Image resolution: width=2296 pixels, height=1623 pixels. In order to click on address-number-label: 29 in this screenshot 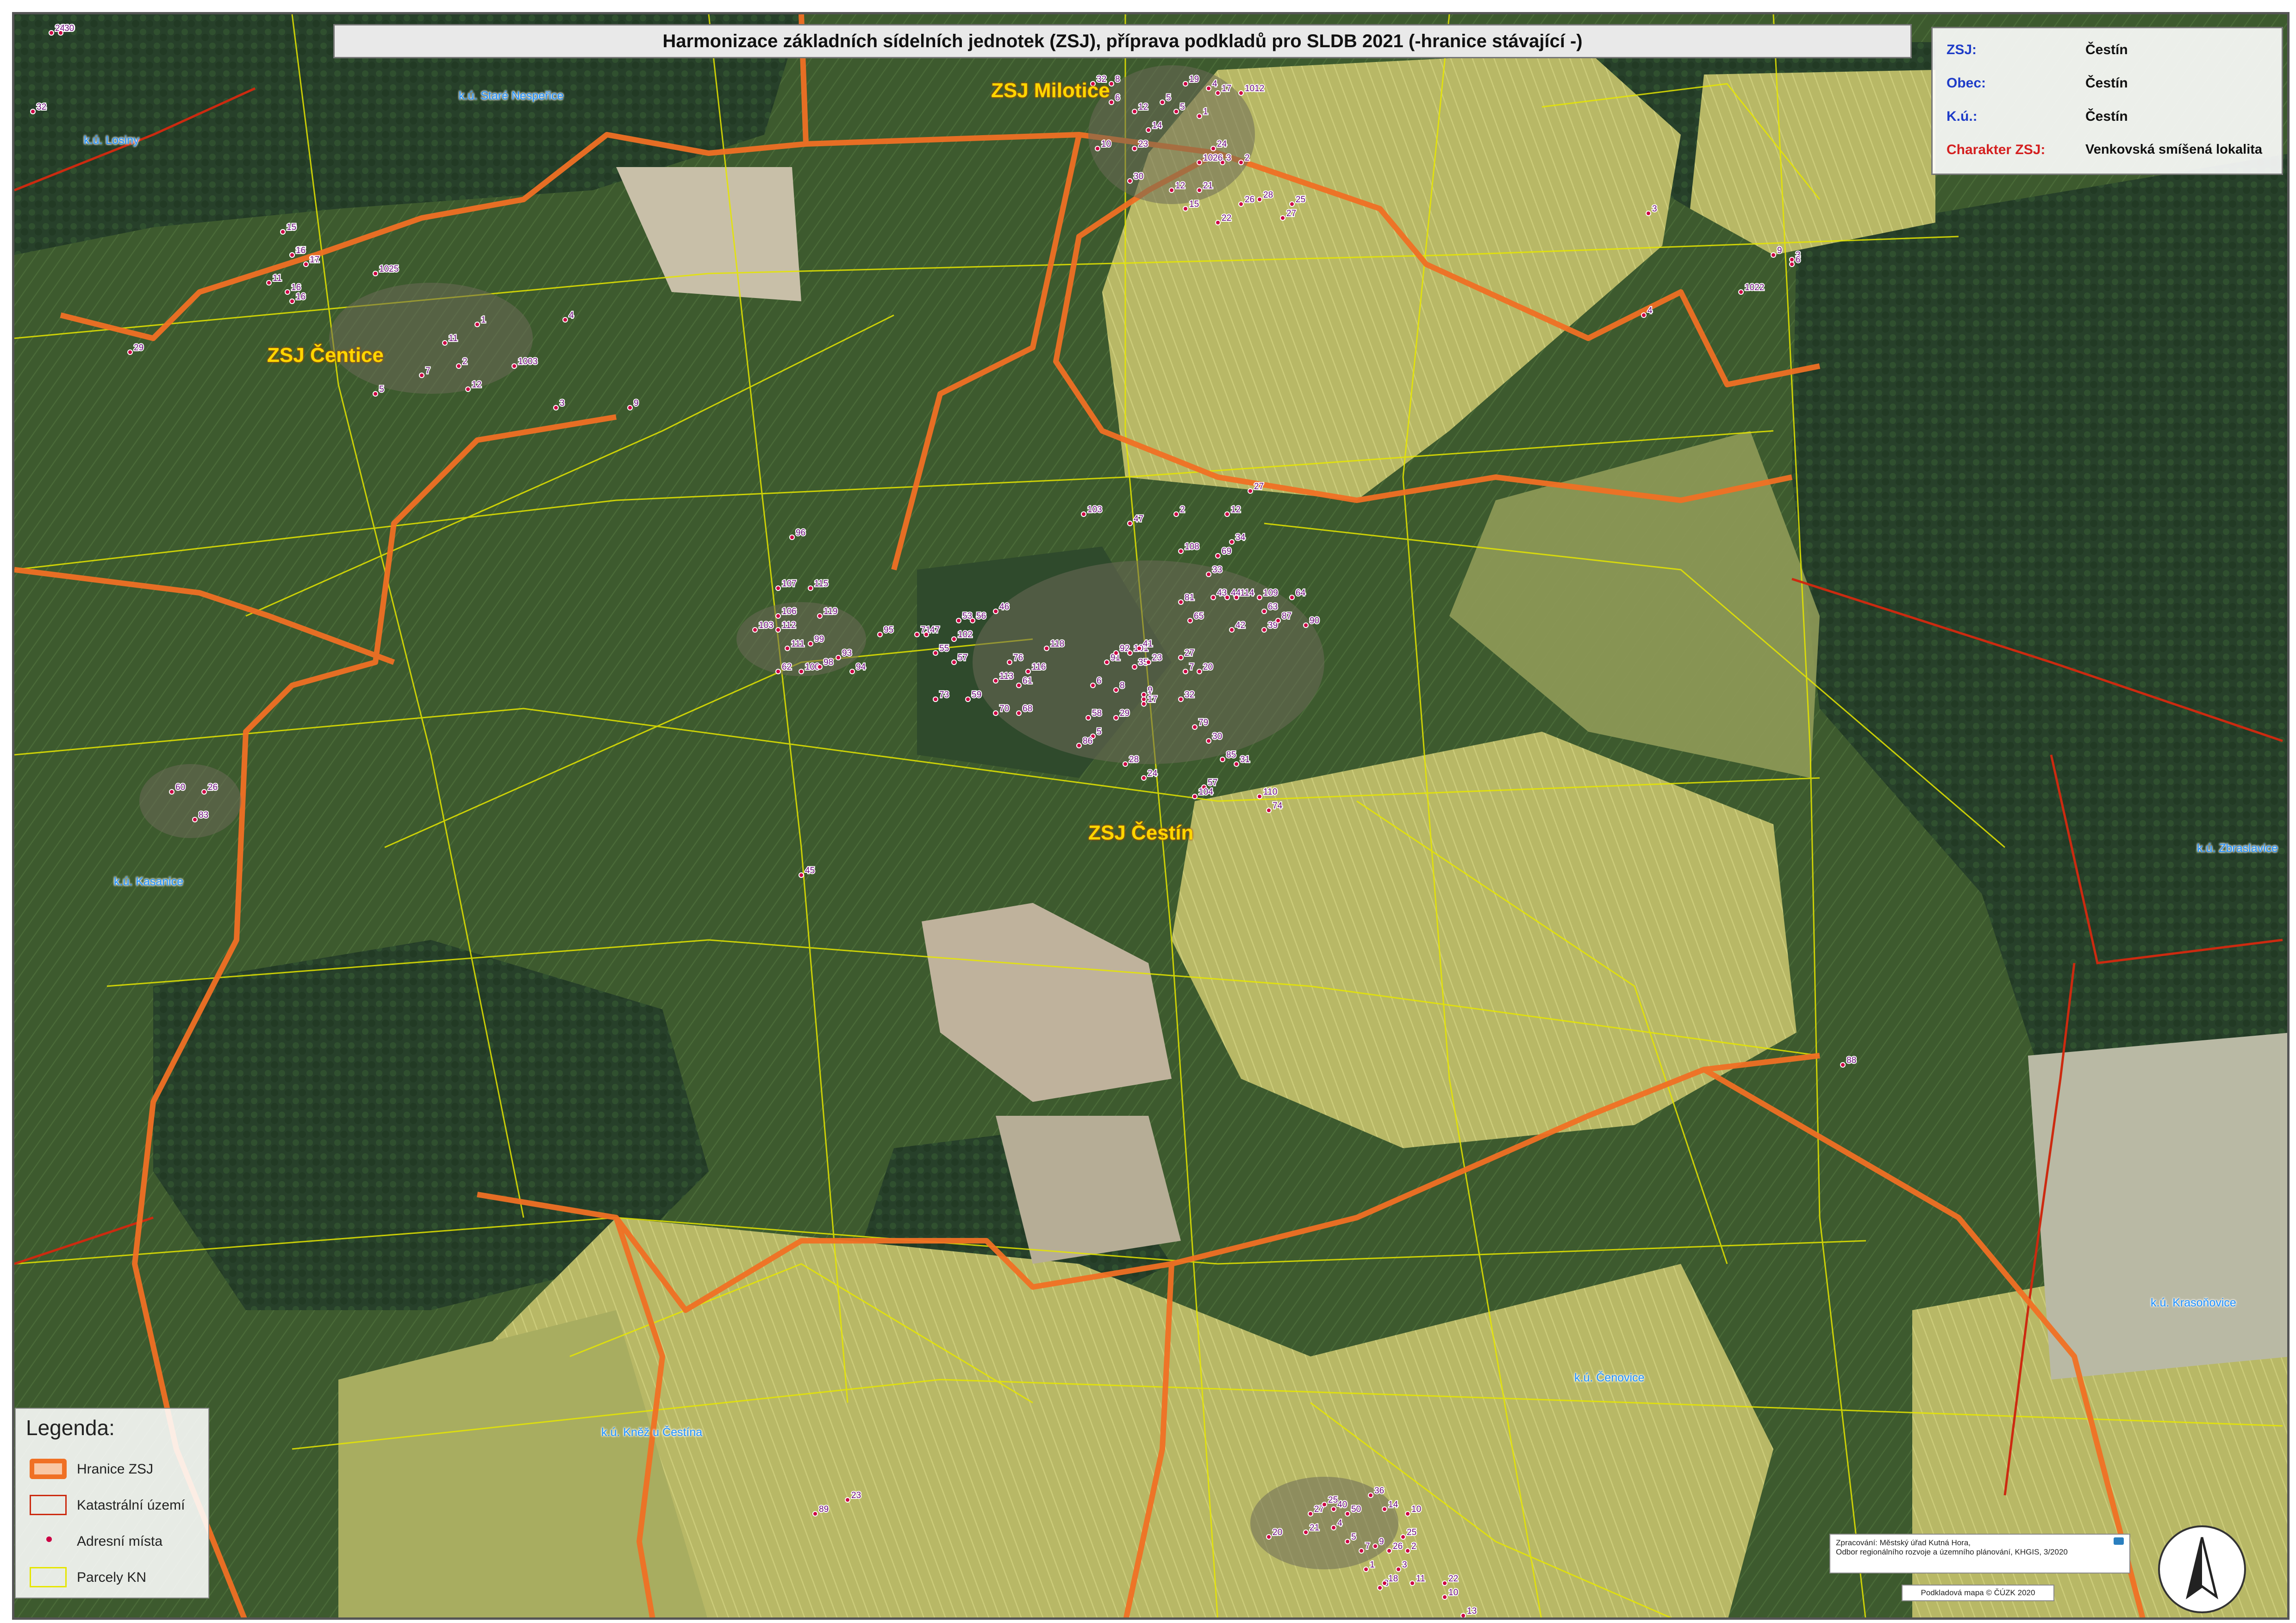, I will do `click(1124, 713)`.